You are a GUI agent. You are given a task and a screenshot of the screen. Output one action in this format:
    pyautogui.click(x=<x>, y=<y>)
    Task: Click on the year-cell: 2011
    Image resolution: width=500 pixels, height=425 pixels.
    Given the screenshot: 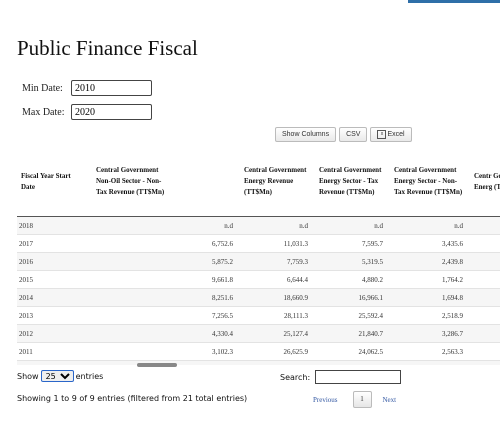 What is the action you would take?
    pyautogui.click(x=53, y=351)
    